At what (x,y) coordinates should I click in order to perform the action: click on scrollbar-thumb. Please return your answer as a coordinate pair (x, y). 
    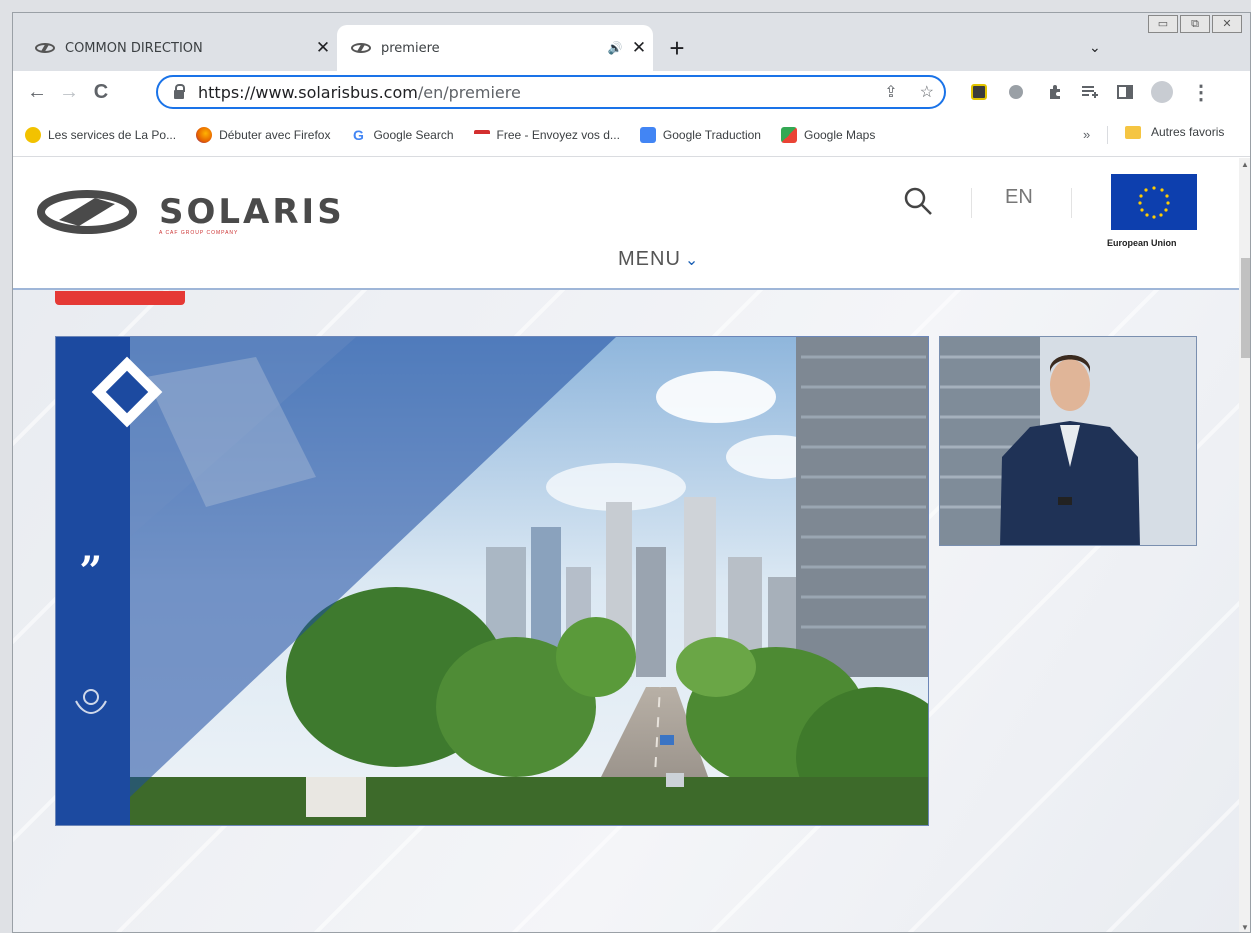
    Looking at the image, I should click on (1245, 308).